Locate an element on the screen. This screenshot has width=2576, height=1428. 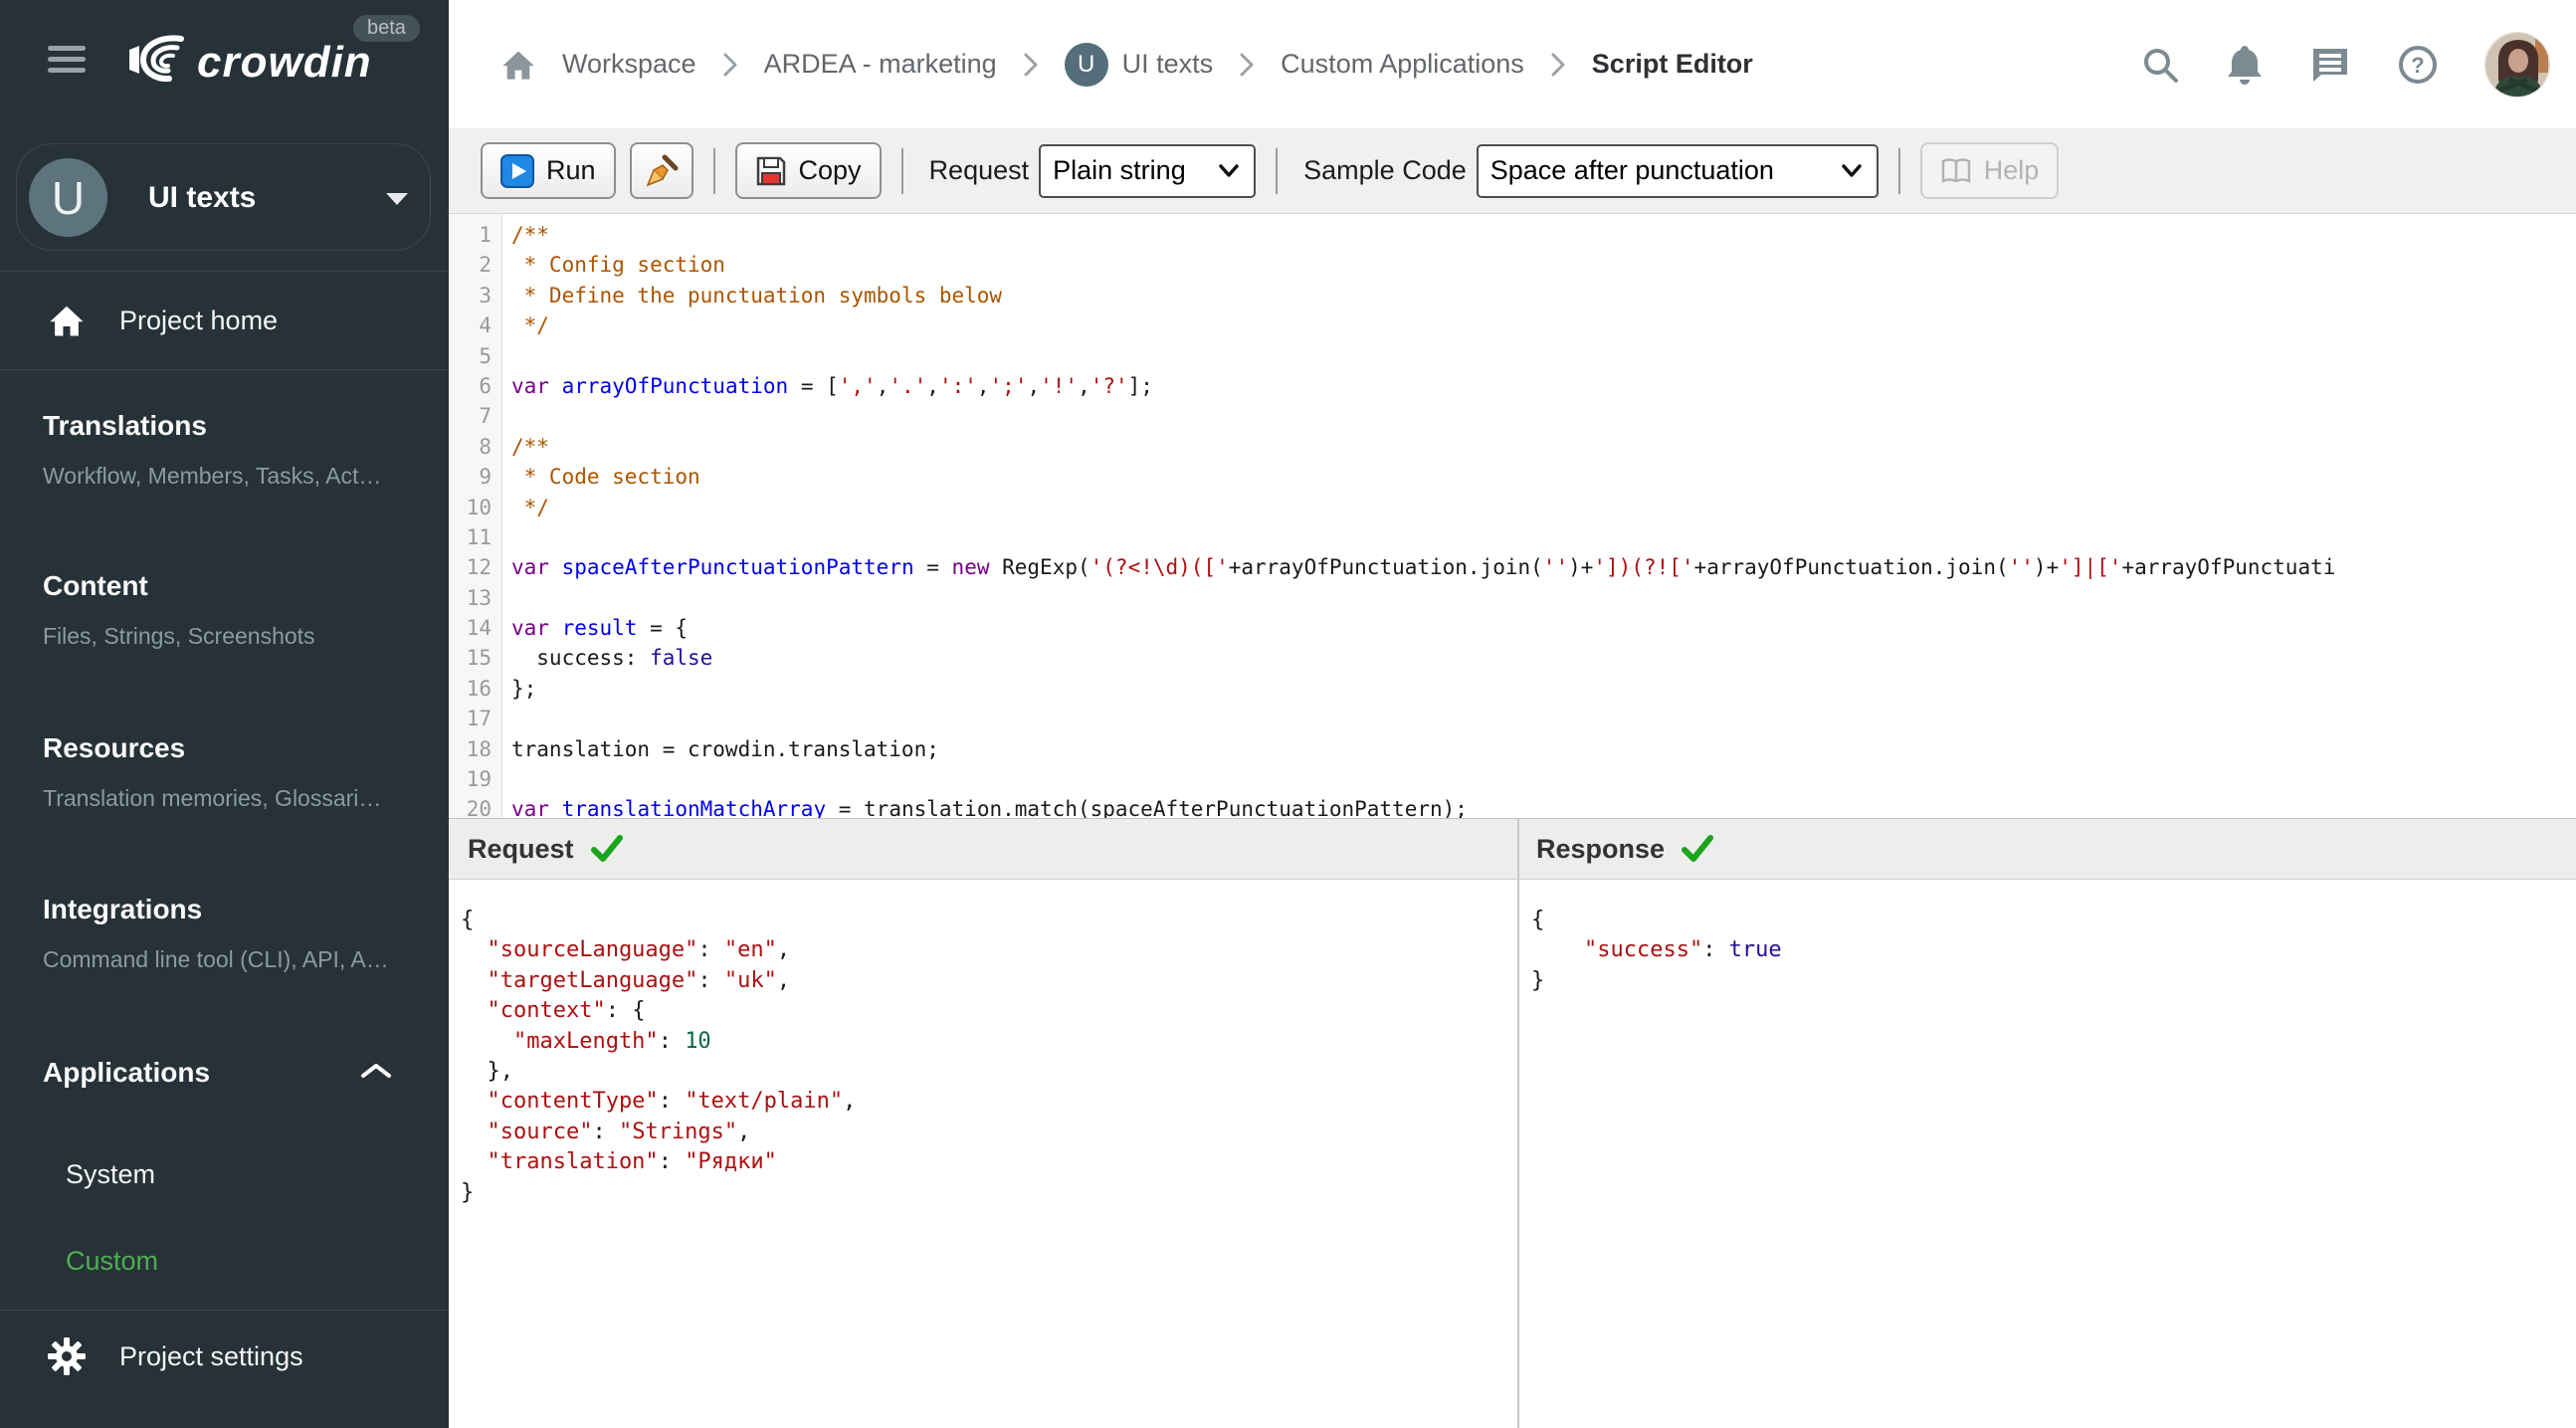
request-type-select: Plain string is located at coordinates (1148, 170).